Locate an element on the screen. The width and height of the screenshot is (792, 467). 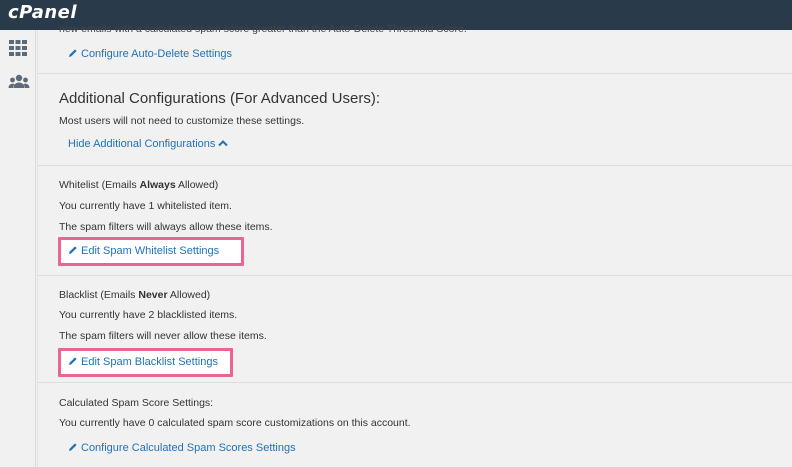
edit-spam-blacklist-link: Edit Spam Blacklist Settings is located at coordinates (143, 362).